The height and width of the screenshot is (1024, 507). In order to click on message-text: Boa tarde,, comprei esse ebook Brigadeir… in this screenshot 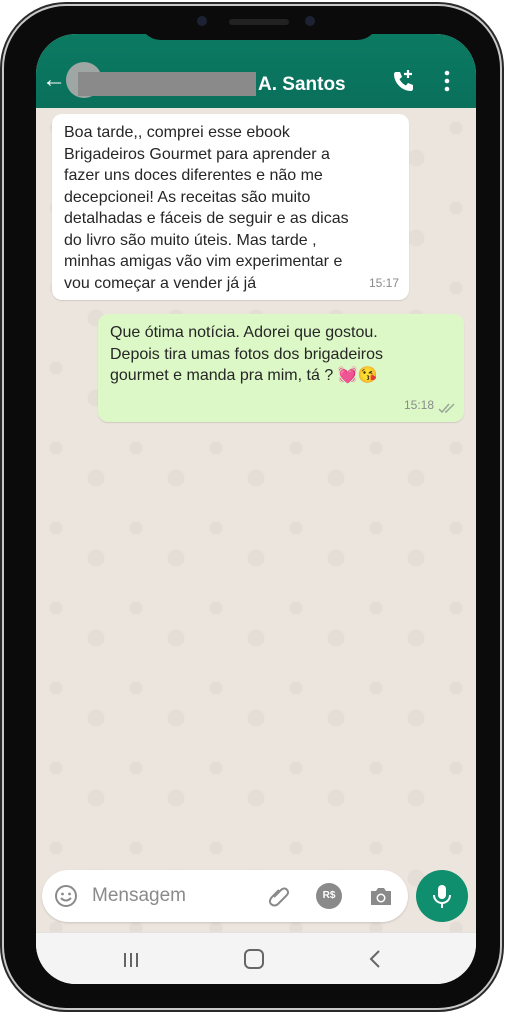, I will do `click(206, 208)`.